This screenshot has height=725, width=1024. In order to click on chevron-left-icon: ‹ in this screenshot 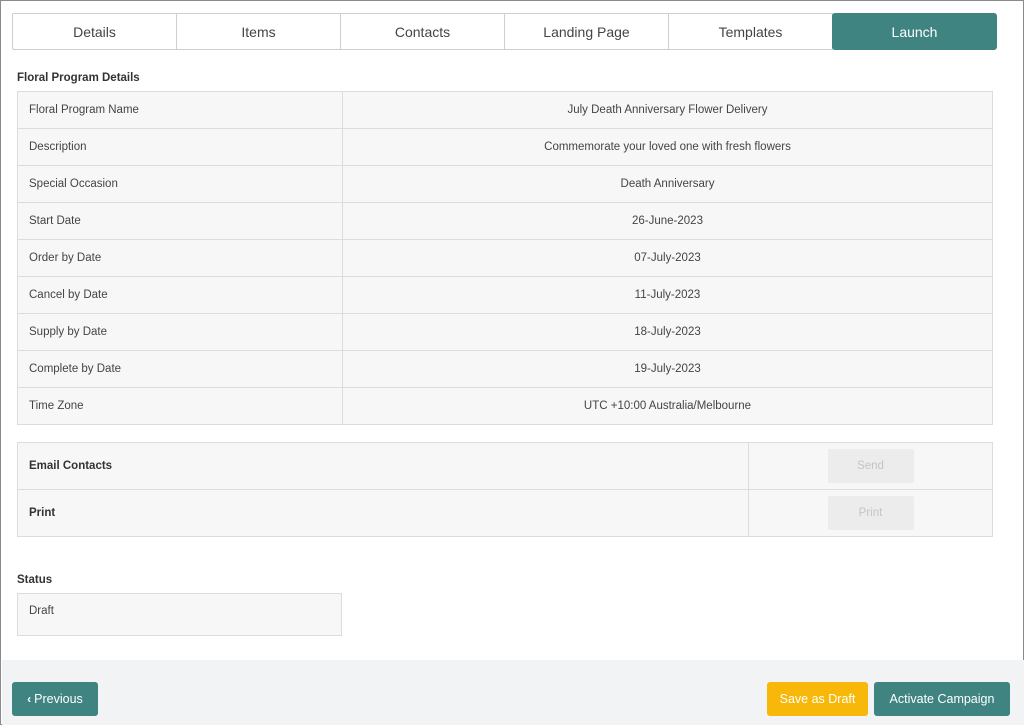, I will do `click(29, 699)`.